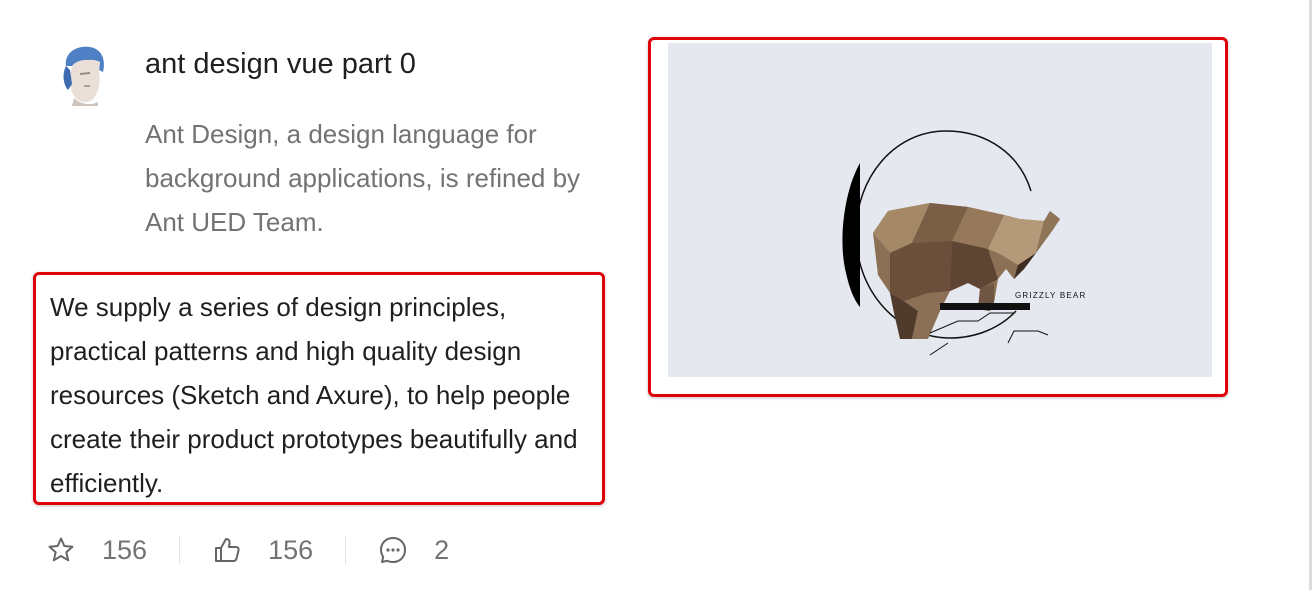  I want to click on avatar, so click(81, 75).